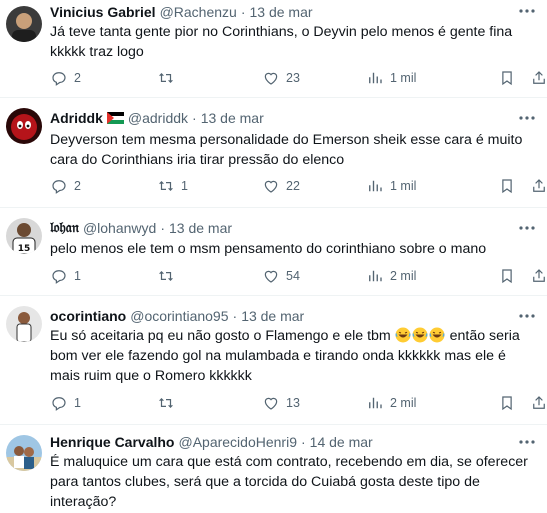  What do you see at coordinates (293, 78) in the screenshot?
I see `like-count: 23` at bounding box center [293, 78].